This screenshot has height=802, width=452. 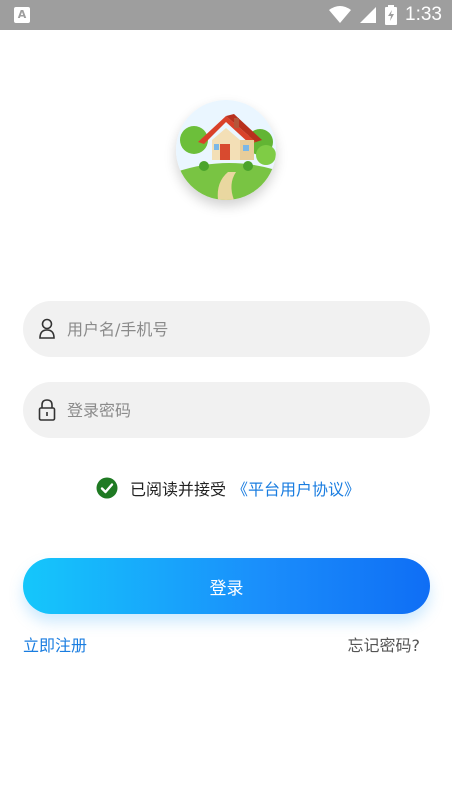 I want to click on login-button: 登录, so click(x=226, y=586).